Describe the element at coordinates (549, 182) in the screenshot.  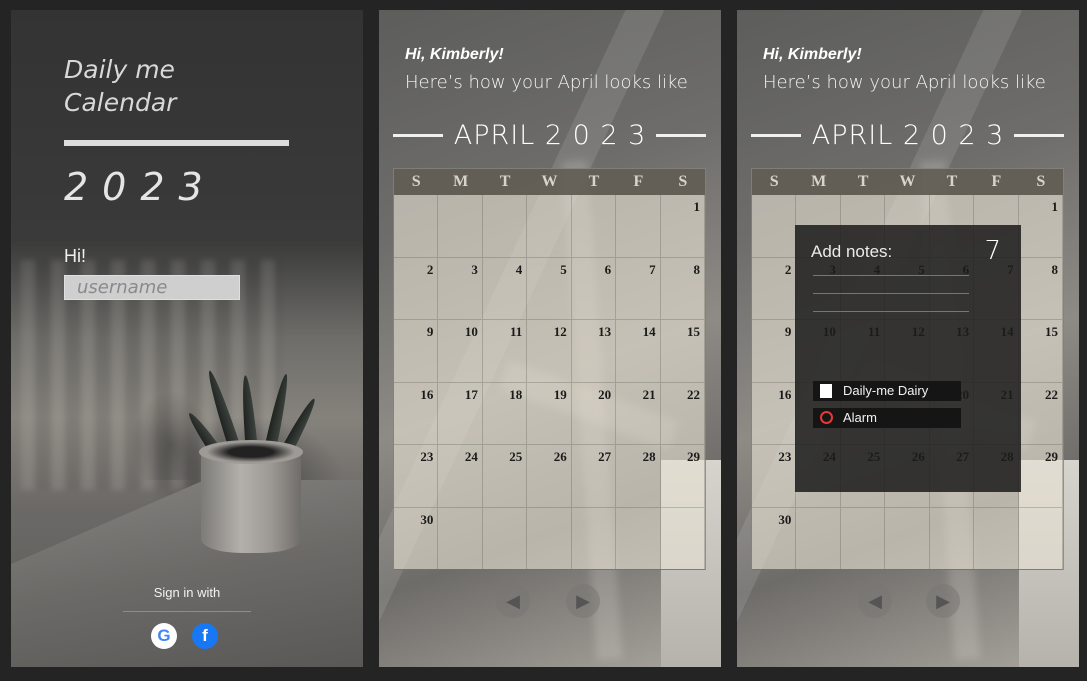
I see `weekday-header: SMTWTFS` at that location.